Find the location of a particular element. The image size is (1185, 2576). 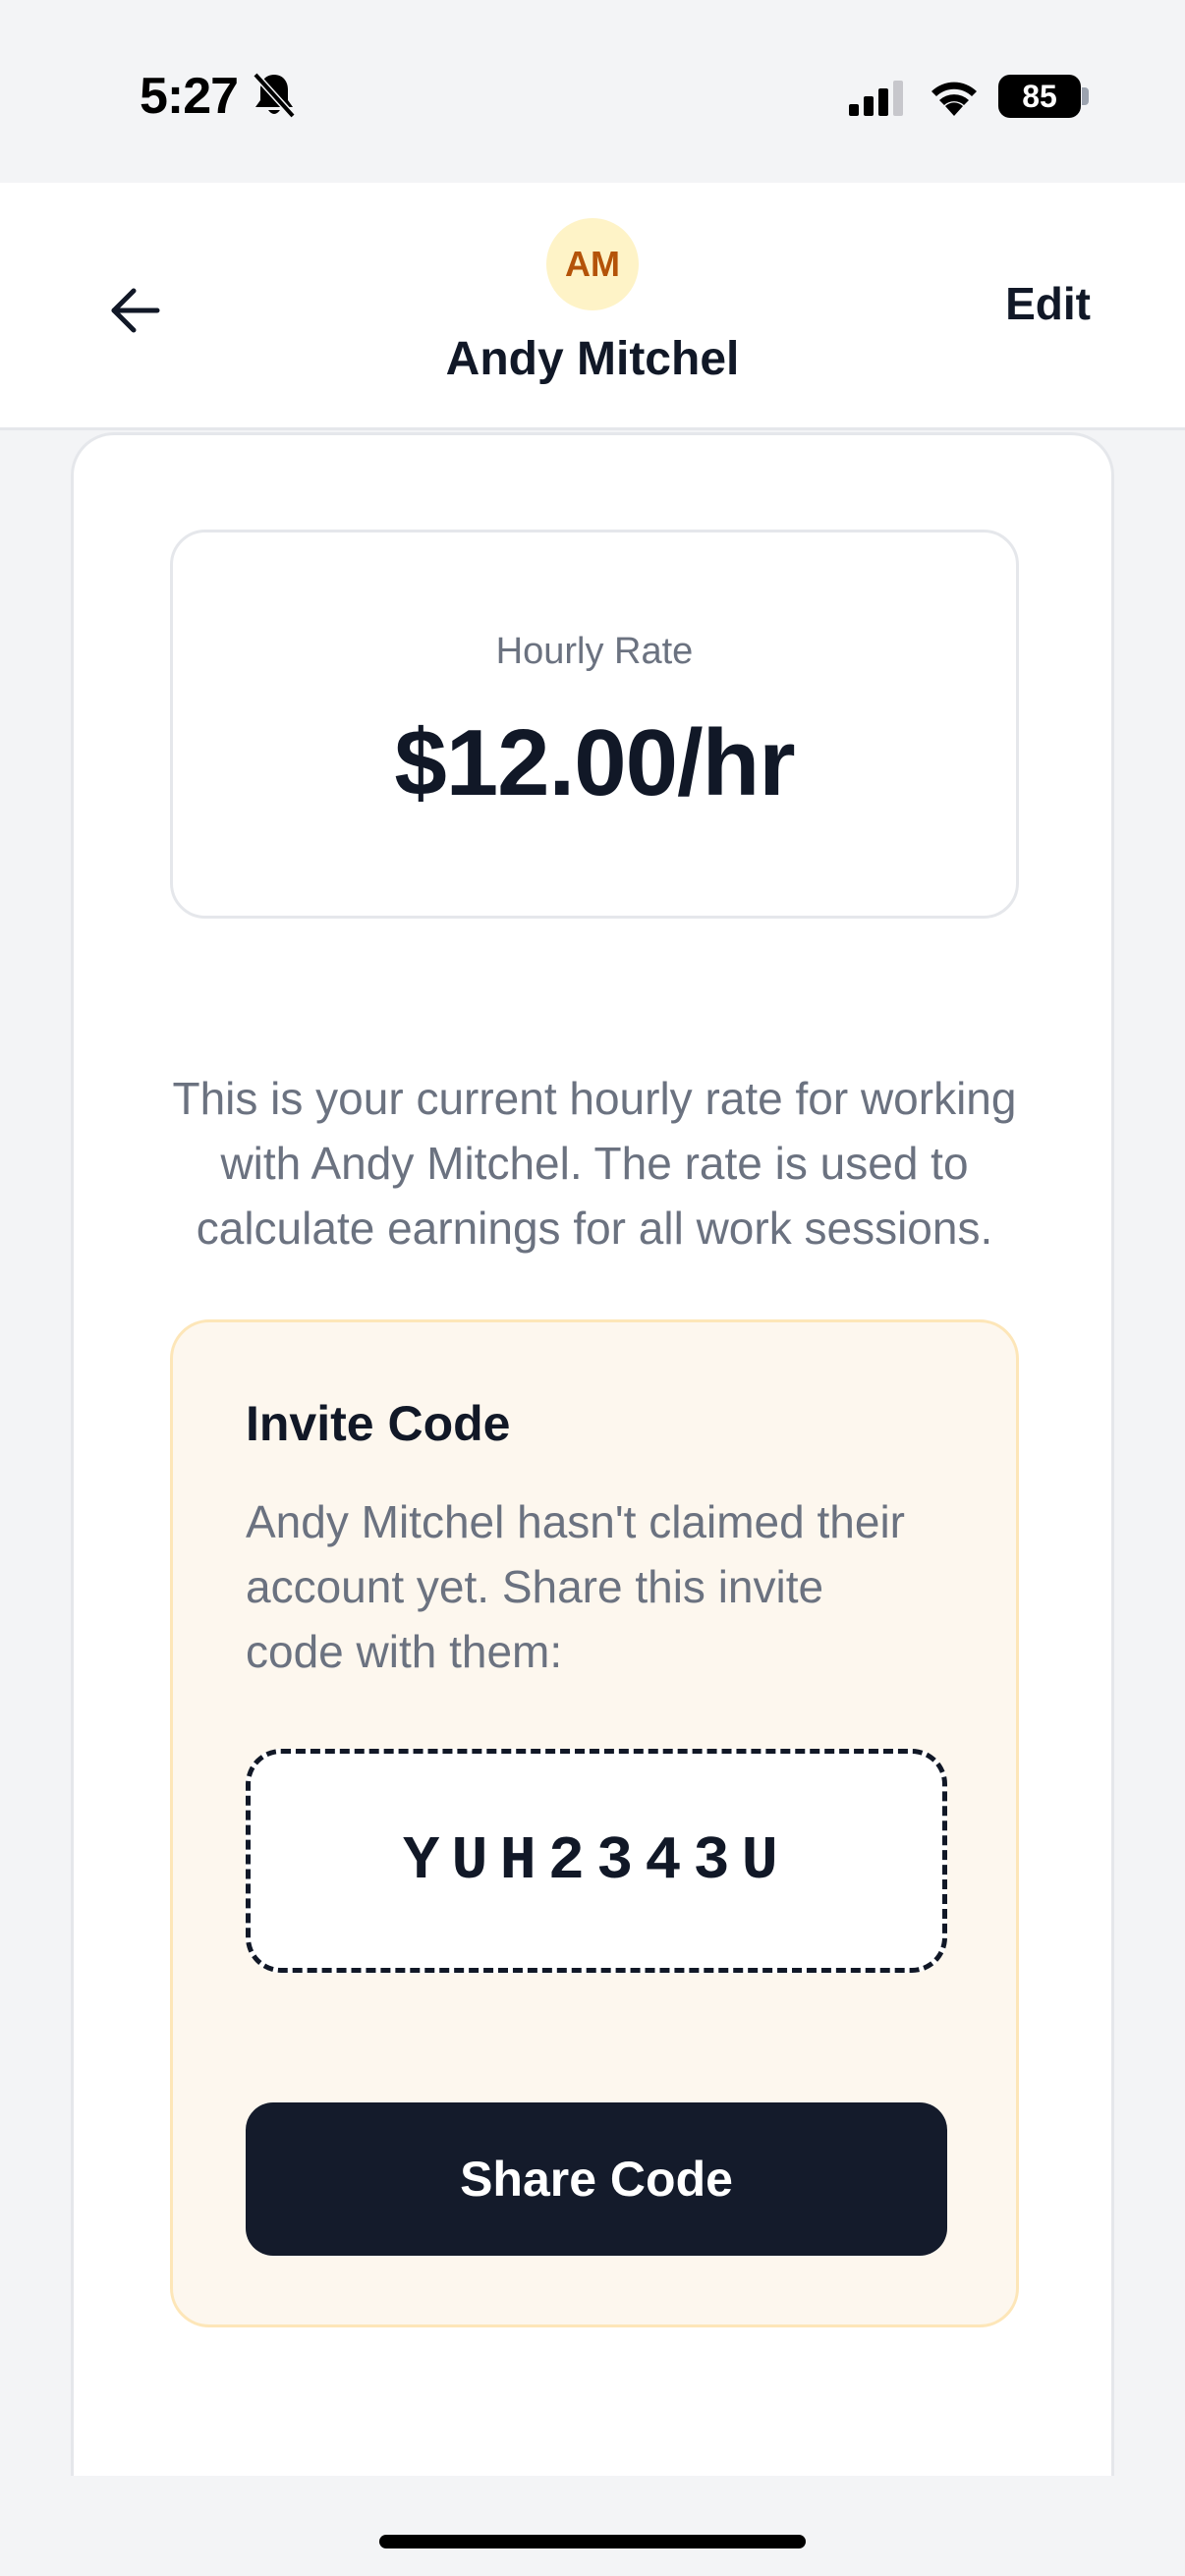

page-title: Andy Mitchel is located at coordinates (592, 359).